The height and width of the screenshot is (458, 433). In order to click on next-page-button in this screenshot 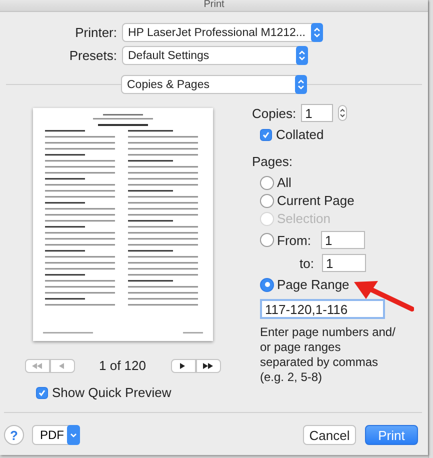, I will do `click(183, 365)`.